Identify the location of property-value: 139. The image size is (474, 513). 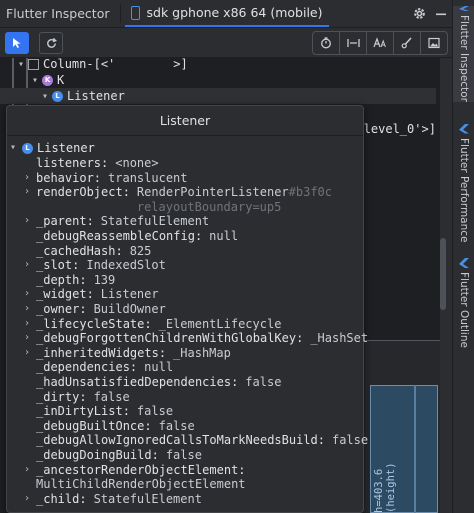
(104, 279).